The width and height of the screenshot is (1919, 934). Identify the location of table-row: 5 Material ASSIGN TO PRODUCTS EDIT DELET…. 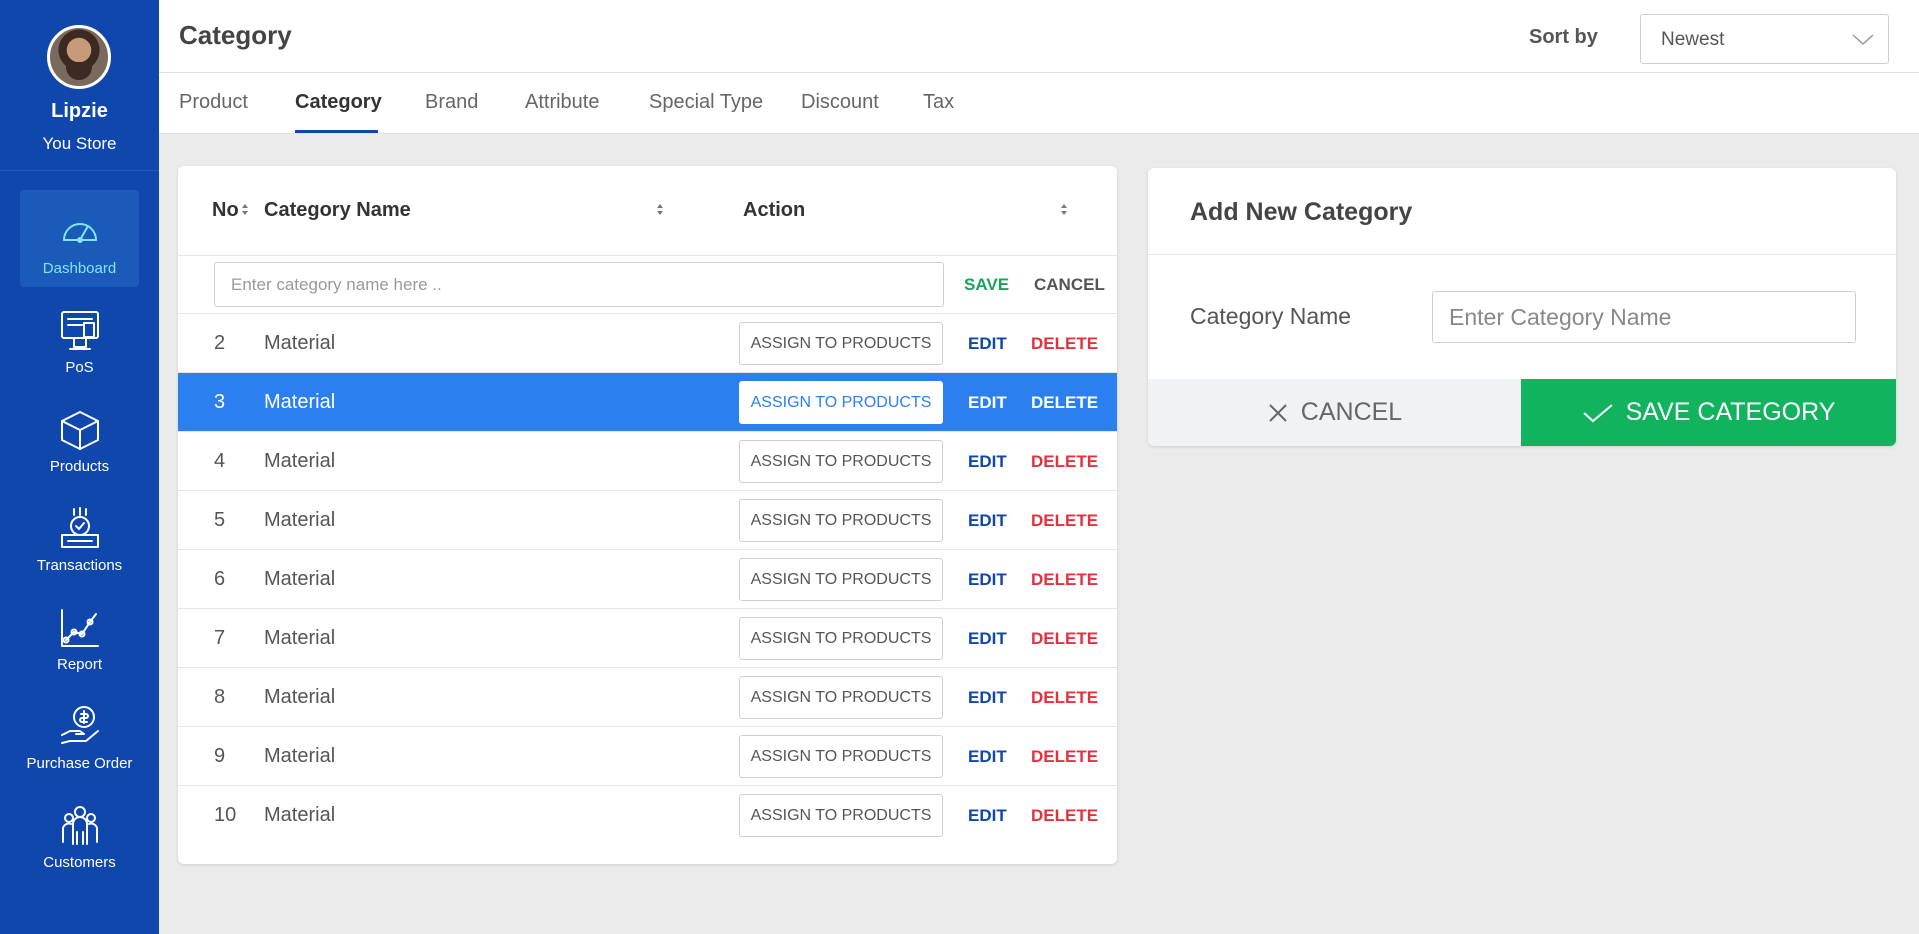
(647, 520).